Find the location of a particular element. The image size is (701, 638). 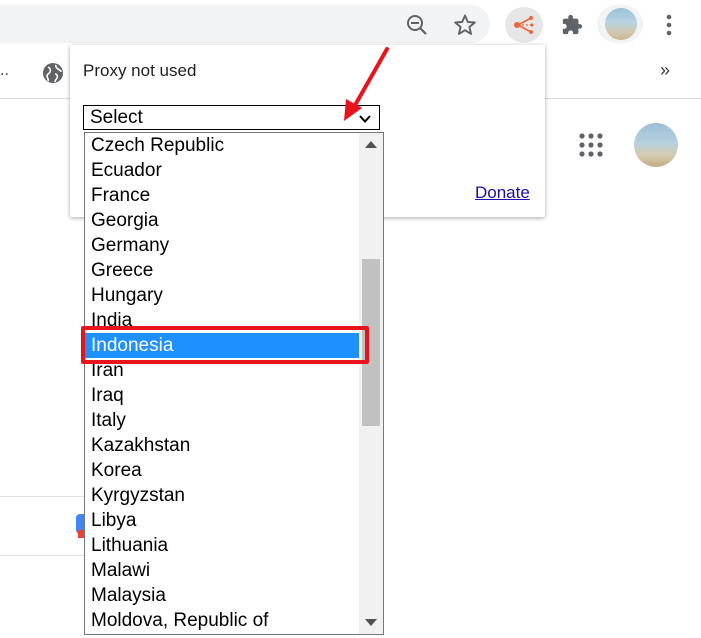

dropdown-option: Korea is located at coordinates (222, 470).